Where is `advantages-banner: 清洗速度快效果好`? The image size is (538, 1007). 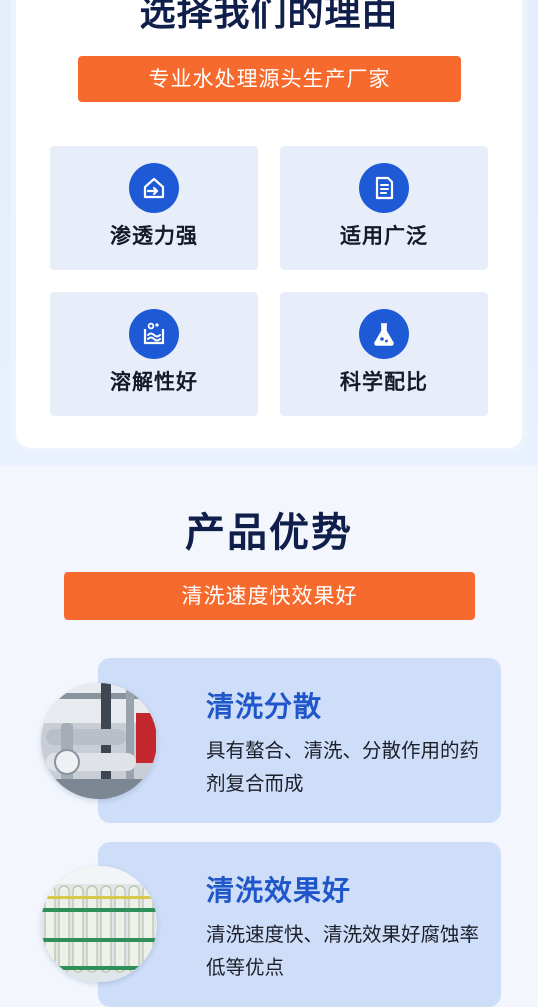 advantages-banner: 清洗速度快效果好 is located at coordinates (269, 596).